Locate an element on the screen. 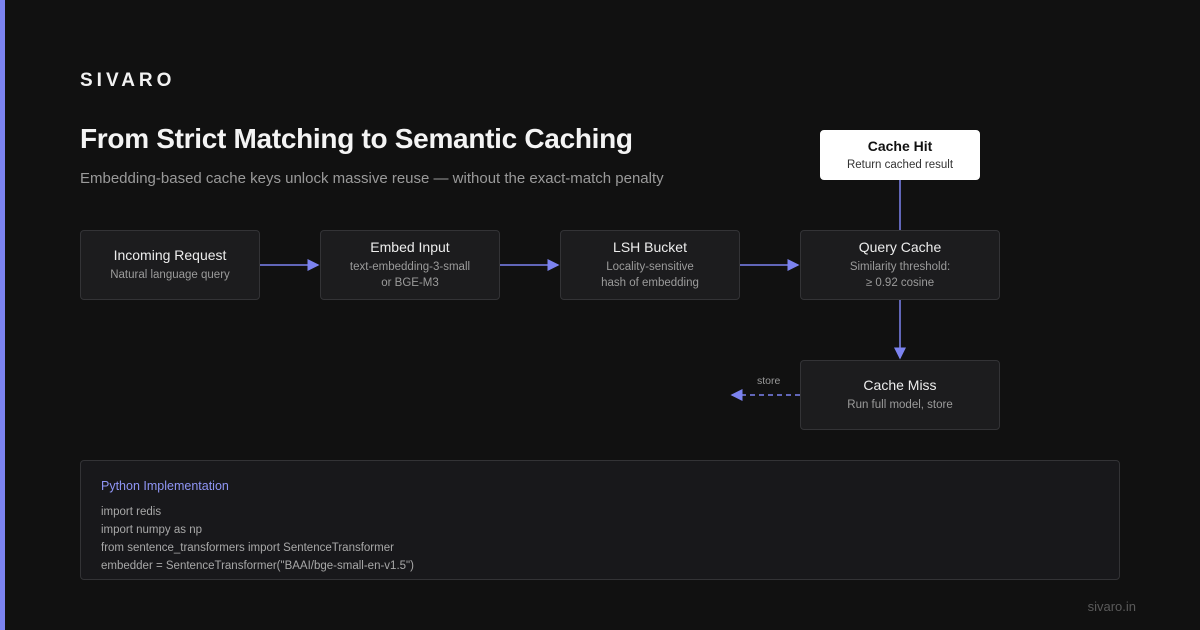 This screenshot has height=630, width=1200. node-title: Query Cache is located at coordinates (900, 247).